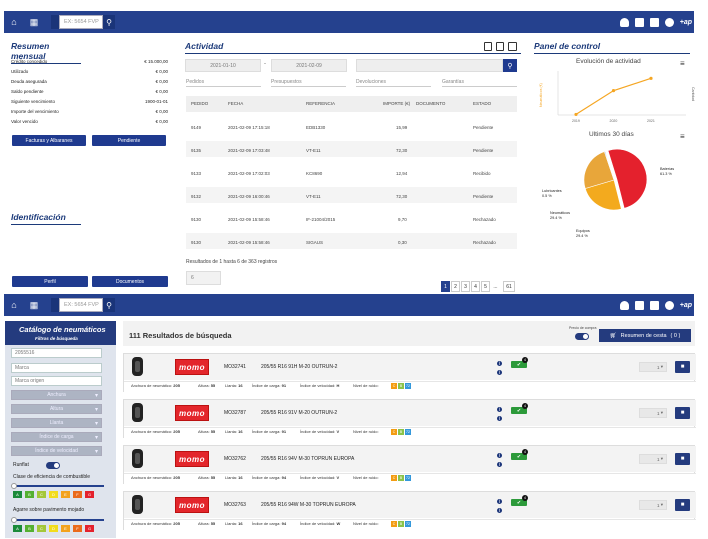 This screenshot has height=539, width=708. What do you see at coordinates (349, 22) in the screenshot?
I see `top-navbar: ⌂ ▦ EX: 5654 FVP ⚲ +ap` at bounding box center [349, 22].